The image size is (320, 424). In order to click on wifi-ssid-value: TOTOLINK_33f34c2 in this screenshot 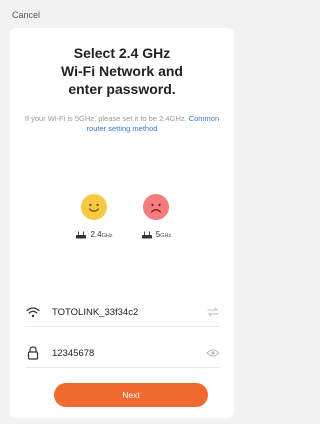, I will do `click(129, 312)`.